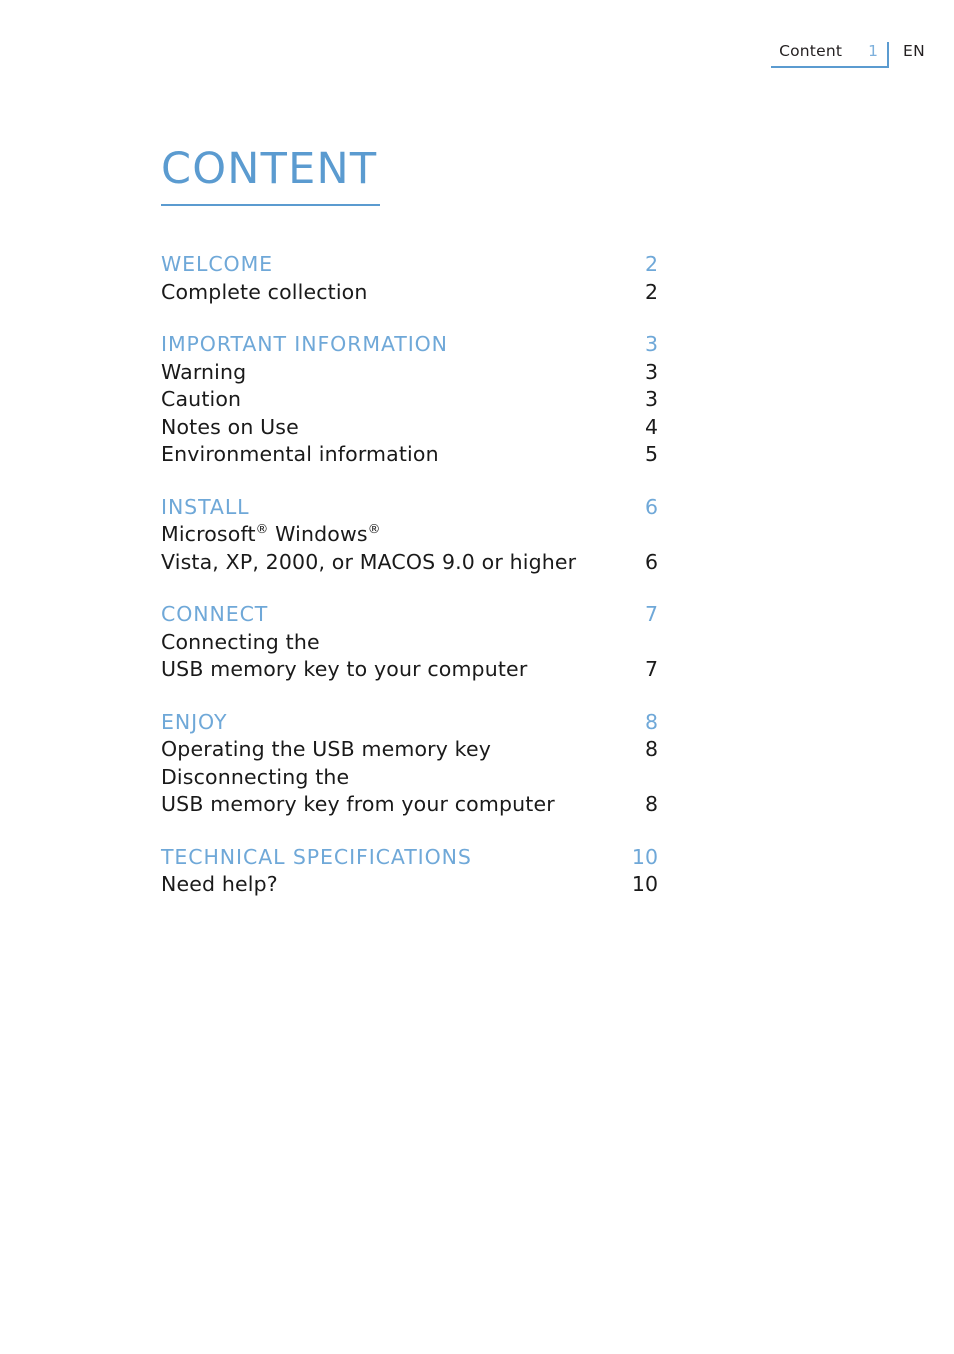 The image size is (954, 1354). I want to click on toc-section-heading-label: INSTALL, so click(205, 506).